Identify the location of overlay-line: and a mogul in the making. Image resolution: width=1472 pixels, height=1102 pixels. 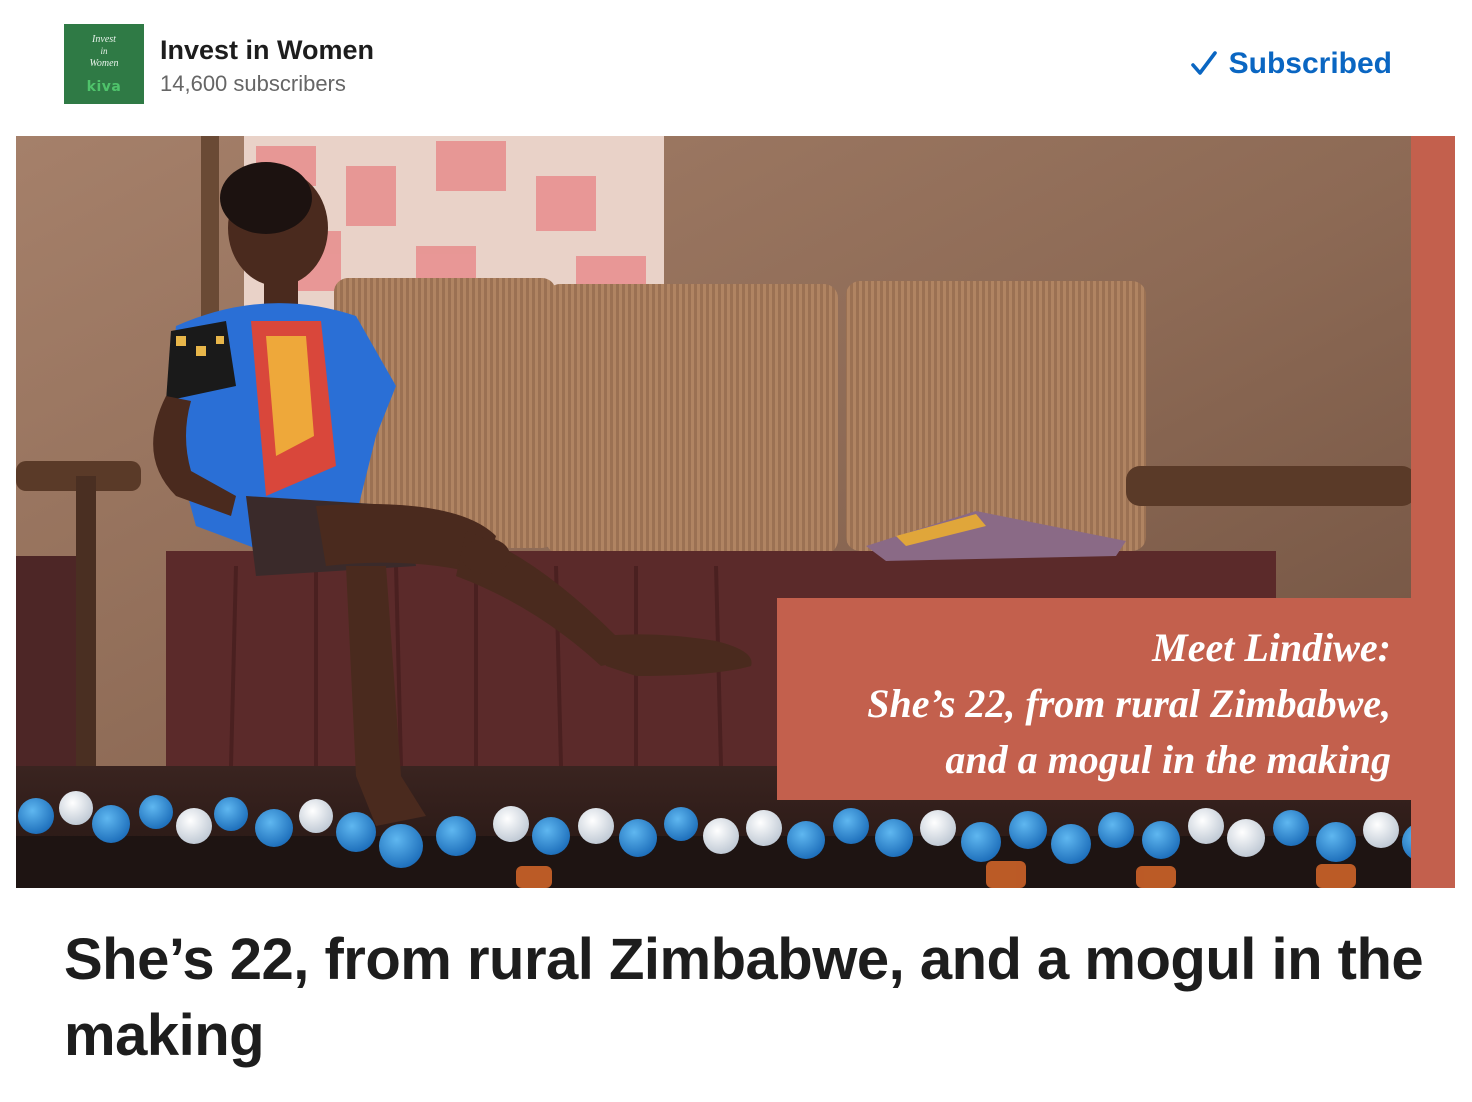
(1168, 759).